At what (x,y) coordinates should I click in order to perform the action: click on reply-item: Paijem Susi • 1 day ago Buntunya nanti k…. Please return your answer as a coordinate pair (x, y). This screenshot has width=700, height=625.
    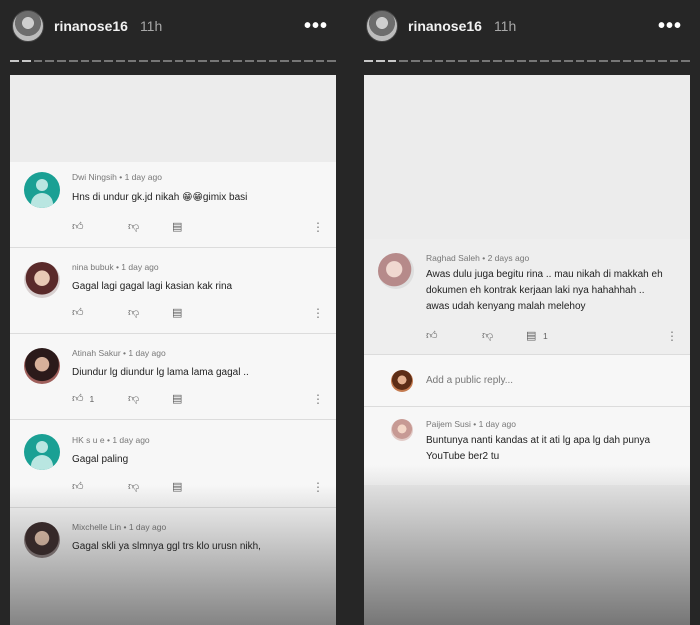
    Looking at the image, I should click on (527, 446).